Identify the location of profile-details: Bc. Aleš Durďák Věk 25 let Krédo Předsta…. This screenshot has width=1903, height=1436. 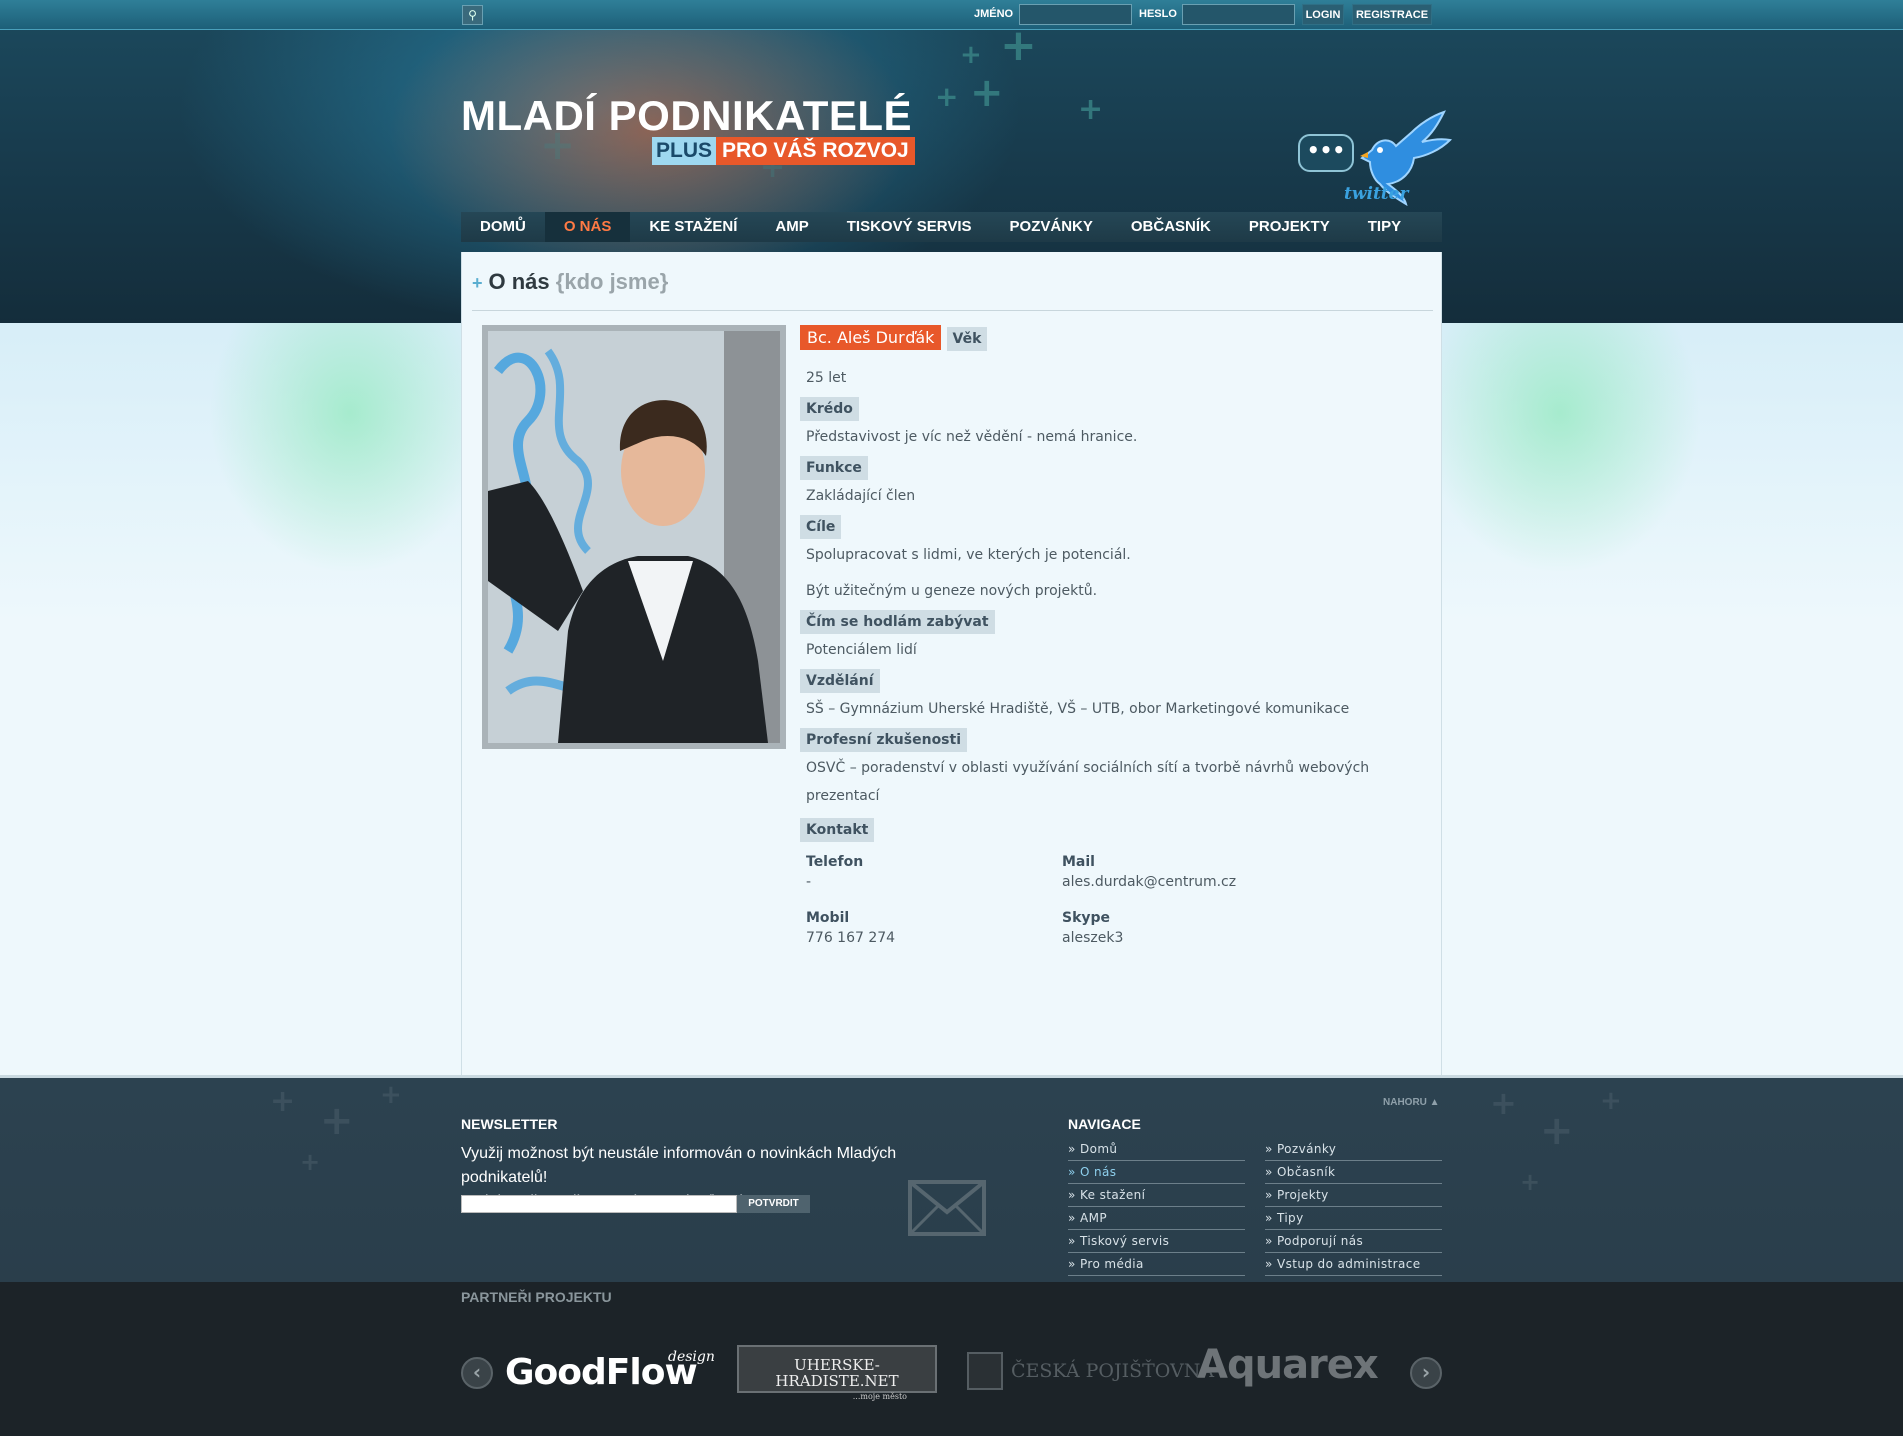
(1115, 635).